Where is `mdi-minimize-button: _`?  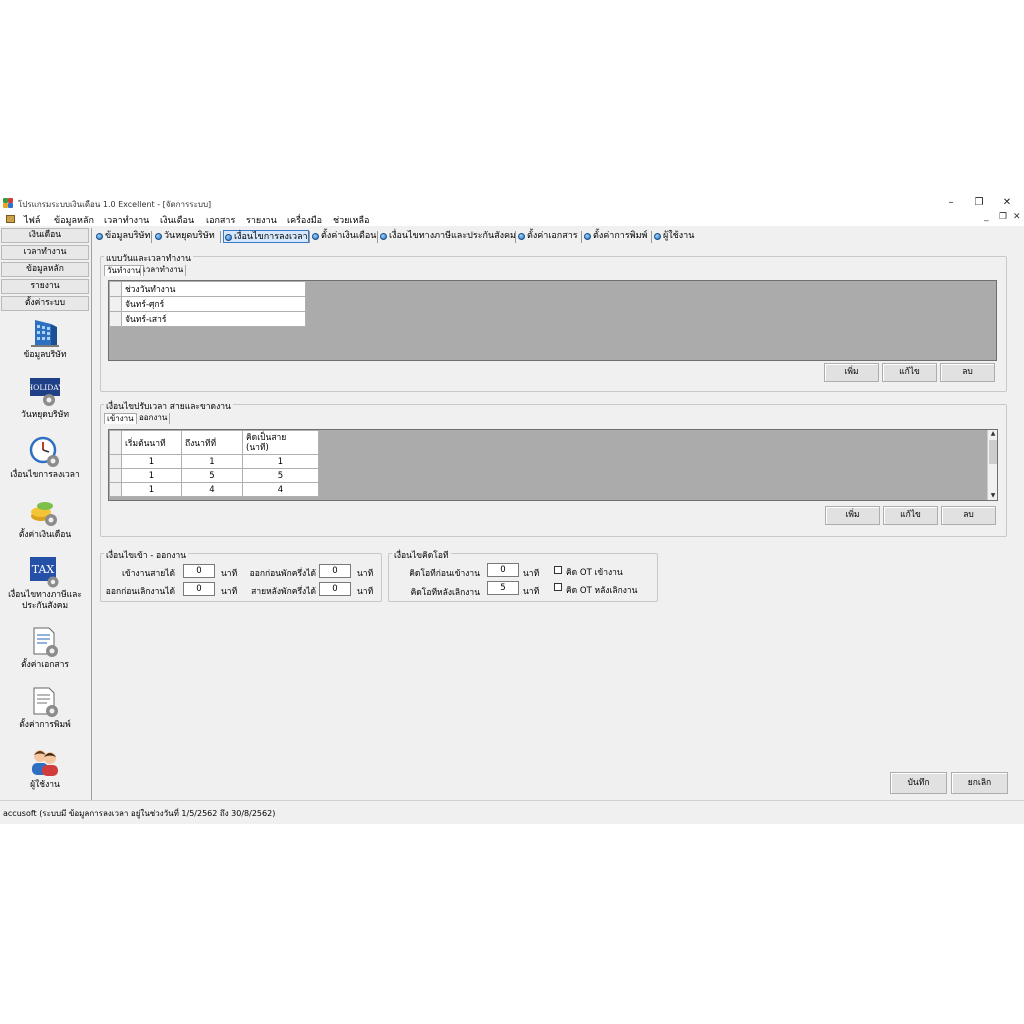
mdi-minimize-button: _ is located at coordinates (986, 217).